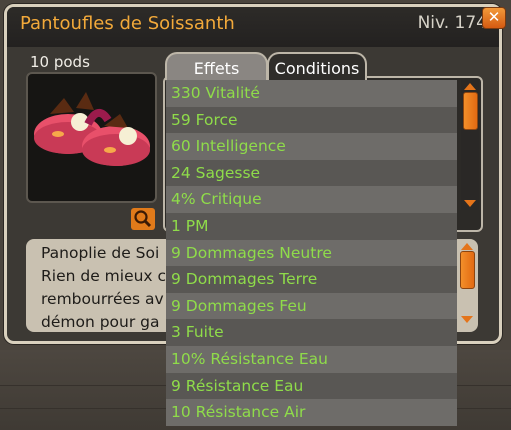 This screenshot has width=511, height=430. Describe the element at coordinates (311, 199) in the screenshot. I see `effect-row: 4% Critique` at that location.